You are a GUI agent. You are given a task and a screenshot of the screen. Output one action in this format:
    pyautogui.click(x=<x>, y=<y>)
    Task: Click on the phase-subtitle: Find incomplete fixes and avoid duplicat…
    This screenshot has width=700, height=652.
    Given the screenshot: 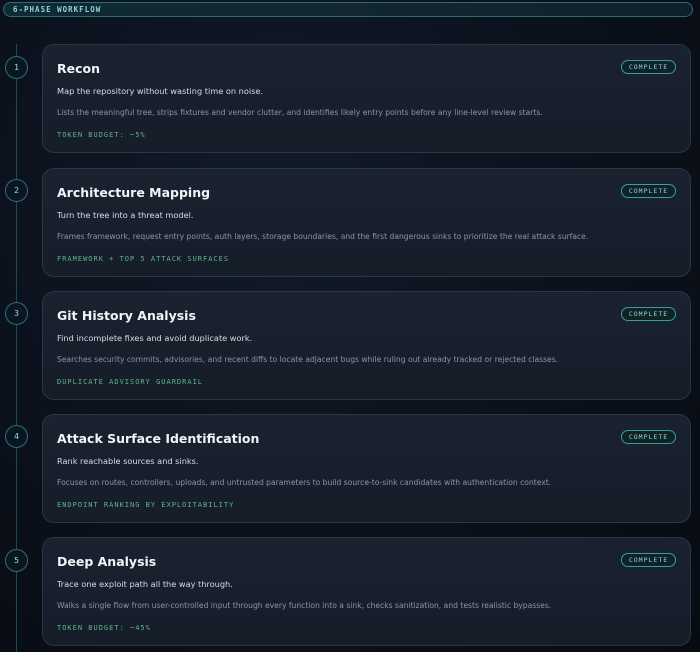 What is the action you would take?
    pyautogui.click(x=155, y=338)
    